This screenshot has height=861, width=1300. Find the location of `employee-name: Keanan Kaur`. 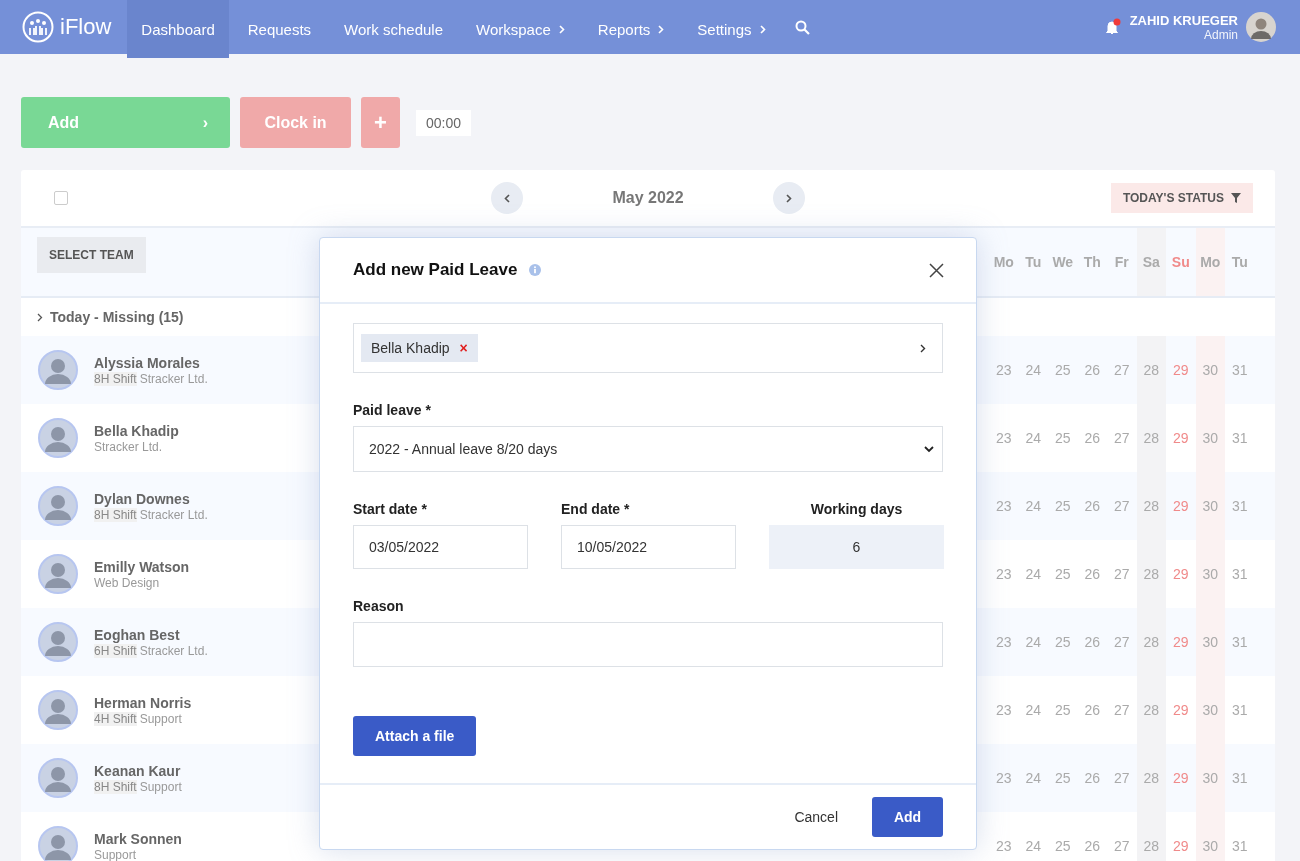

employee-name: Keanan Kaur is located at coordinates (138, 770).